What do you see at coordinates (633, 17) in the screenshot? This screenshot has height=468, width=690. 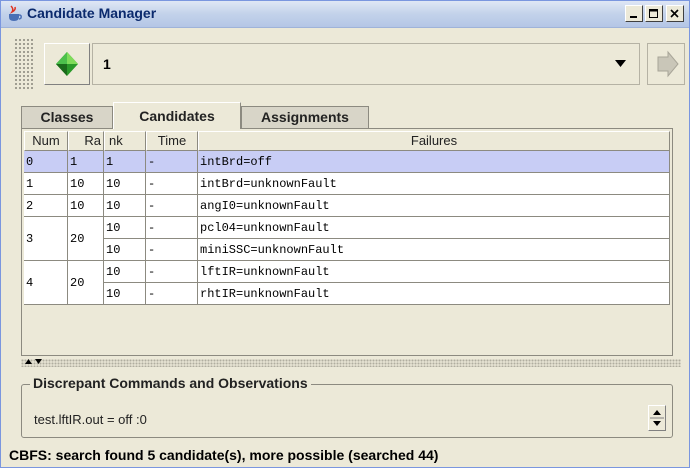 I see `minimize-icon` at bounding box center [633, 17].